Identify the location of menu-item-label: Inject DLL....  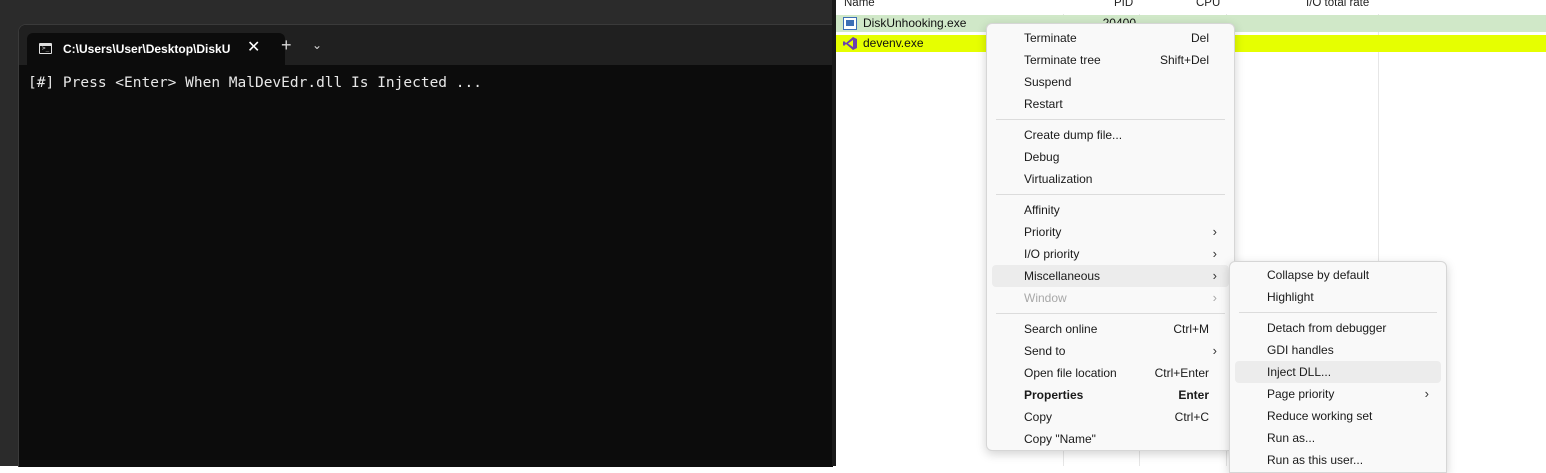
(1299, 372).